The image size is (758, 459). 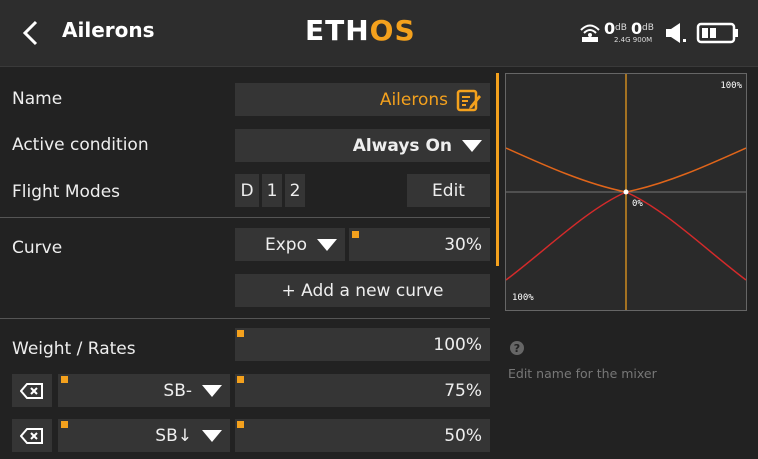 What do you see at coordinates (362, 390) in the screenshot?
I see `rate1-value-field: 75%` at bounding box center [362, 390].